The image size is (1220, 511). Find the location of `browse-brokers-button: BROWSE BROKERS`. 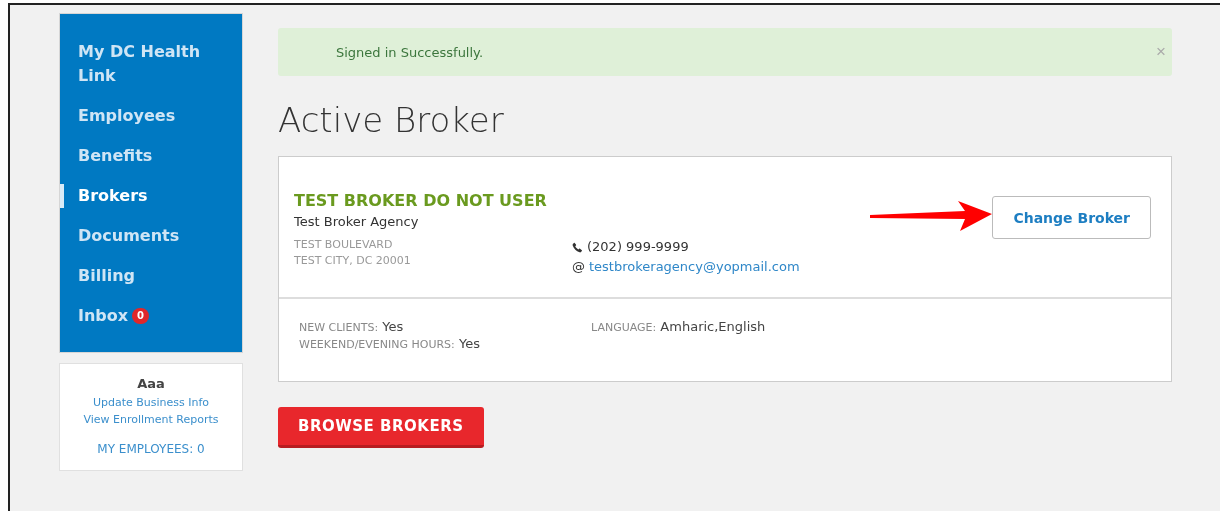

browse-brokers-button: BROWSE BROKERS is located at coordinates (381, 427).